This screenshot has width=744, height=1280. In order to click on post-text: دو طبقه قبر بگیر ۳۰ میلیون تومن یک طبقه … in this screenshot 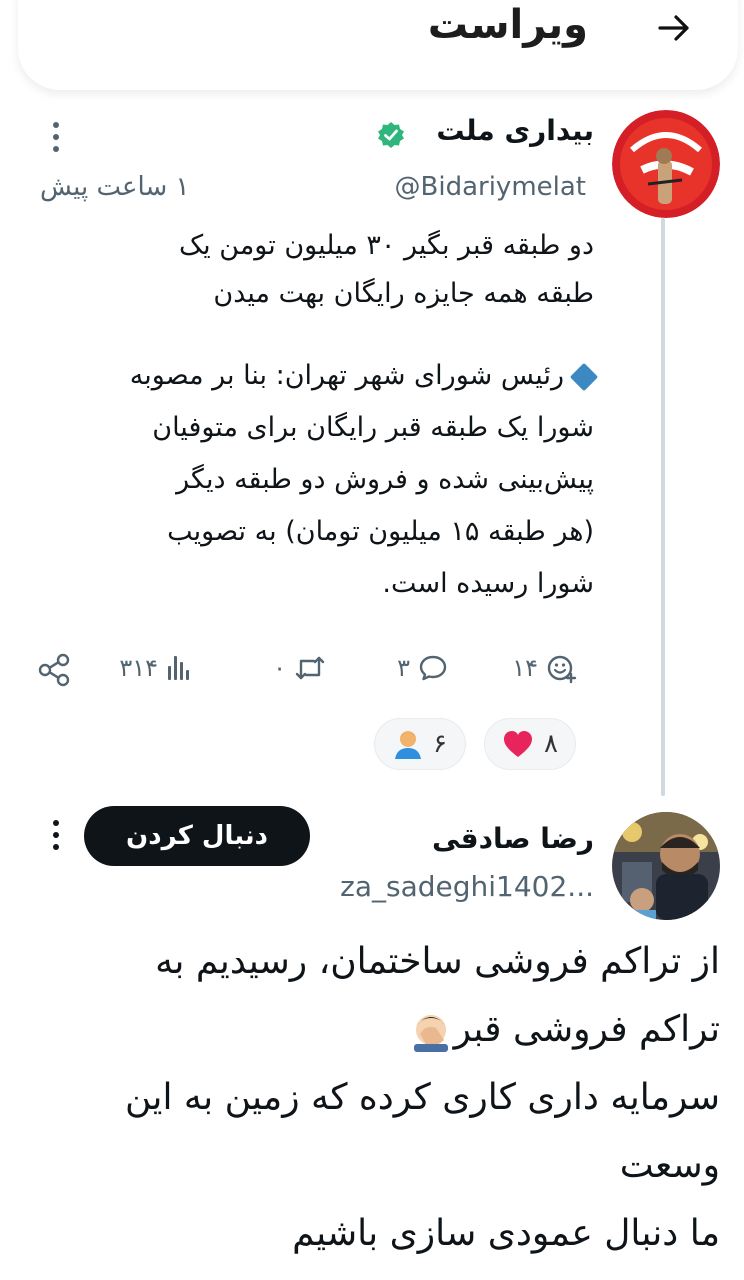, I will do `click(314, 270)`.